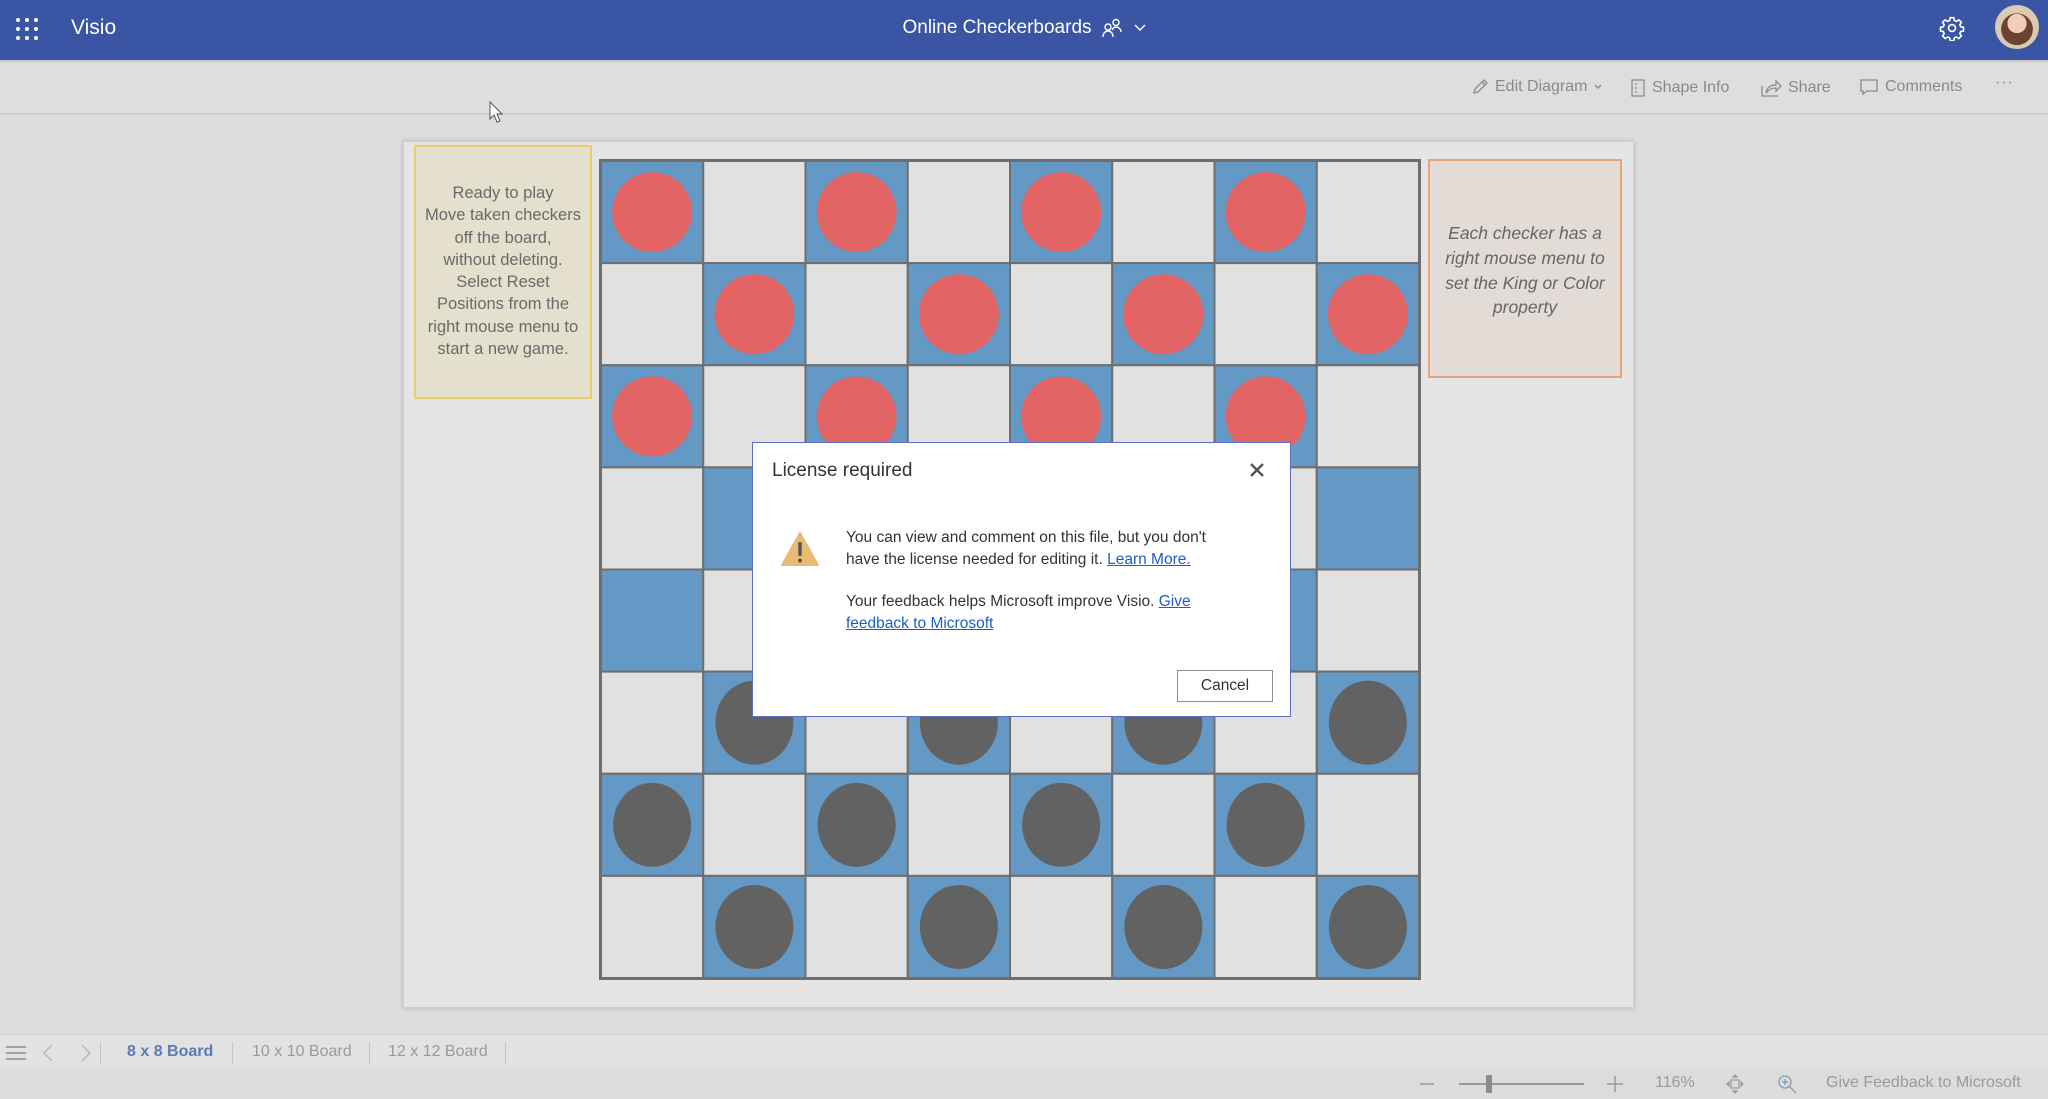 Image resolution: width=2048 pixels, height=1099 pixels. What do you see at coordinates (170, 1052) in the screenshot?
I see `tab-8x8-board: 8 x 8 Board` at bounding box center [170, 1052].